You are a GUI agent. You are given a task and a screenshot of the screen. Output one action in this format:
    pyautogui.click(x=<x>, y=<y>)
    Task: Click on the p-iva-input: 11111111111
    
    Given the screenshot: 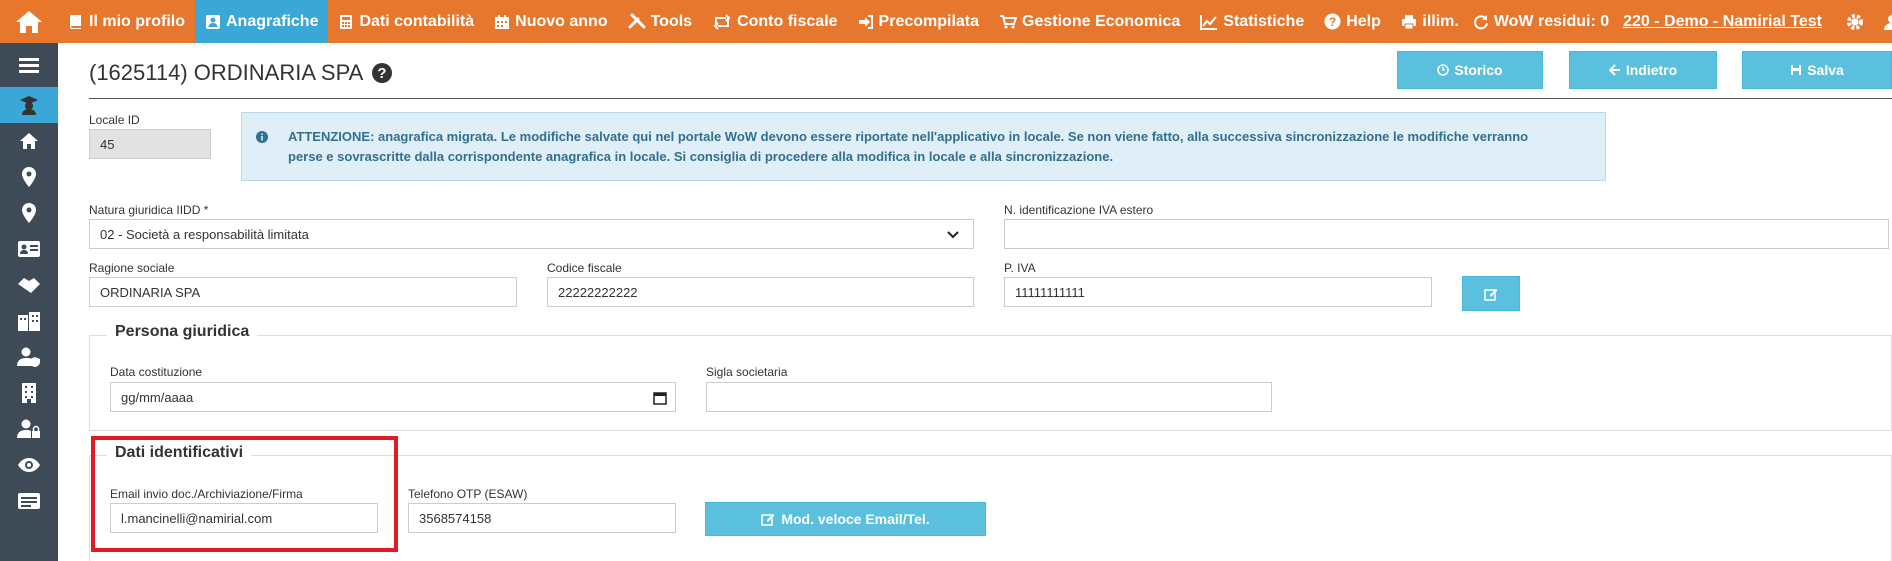 What is the action you would take?
    pyautogui.click(x=1218, y=292)
    